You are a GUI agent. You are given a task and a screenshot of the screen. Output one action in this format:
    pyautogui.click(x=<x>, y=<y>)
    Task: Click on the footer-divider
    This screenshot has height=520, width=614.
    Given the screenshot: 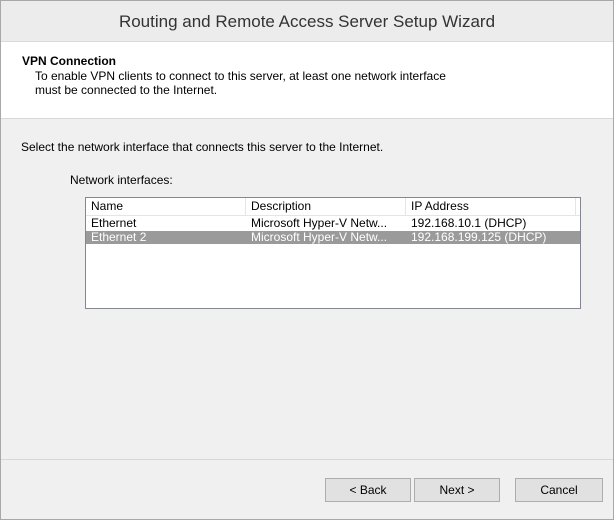 What is the action you would take?
    pyautogui.click(x=307, y=459)
    